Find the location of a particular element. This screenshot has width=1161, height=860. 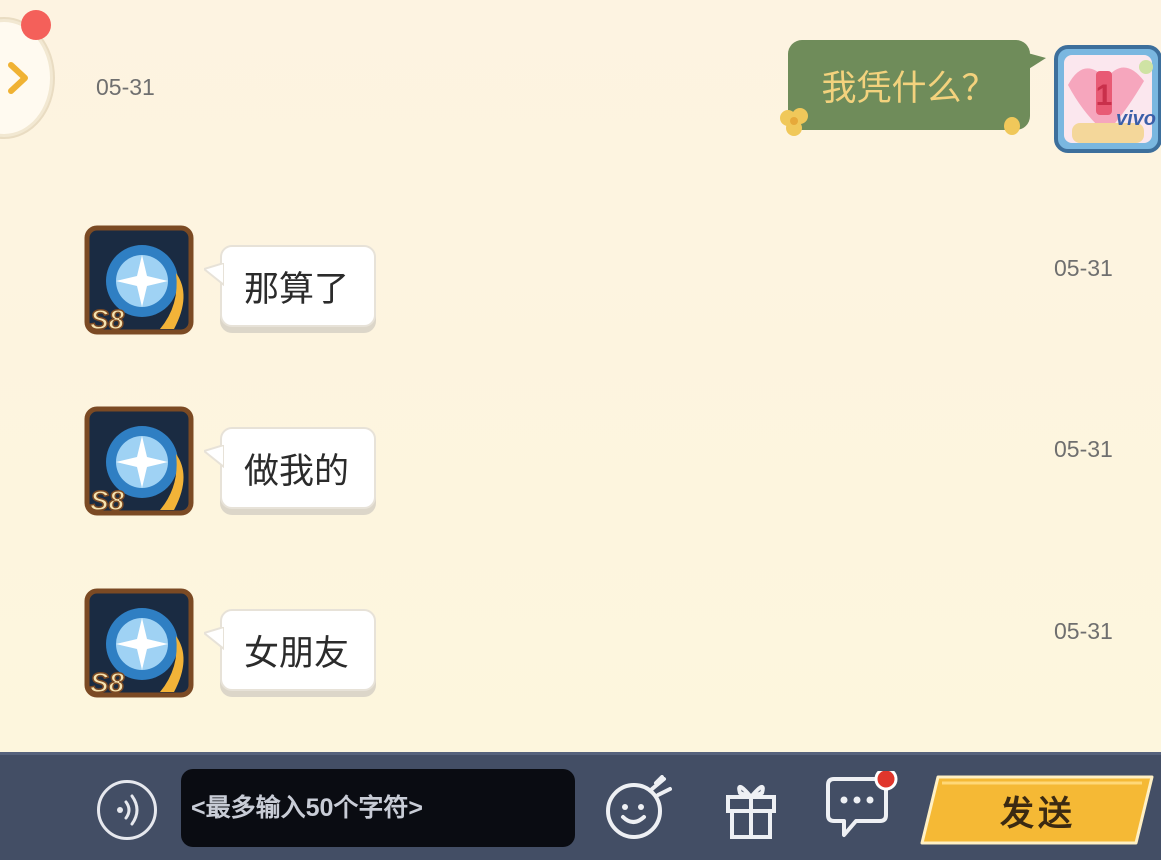

avatar-self: 1 vivo is located at coordinates (1107, 99).